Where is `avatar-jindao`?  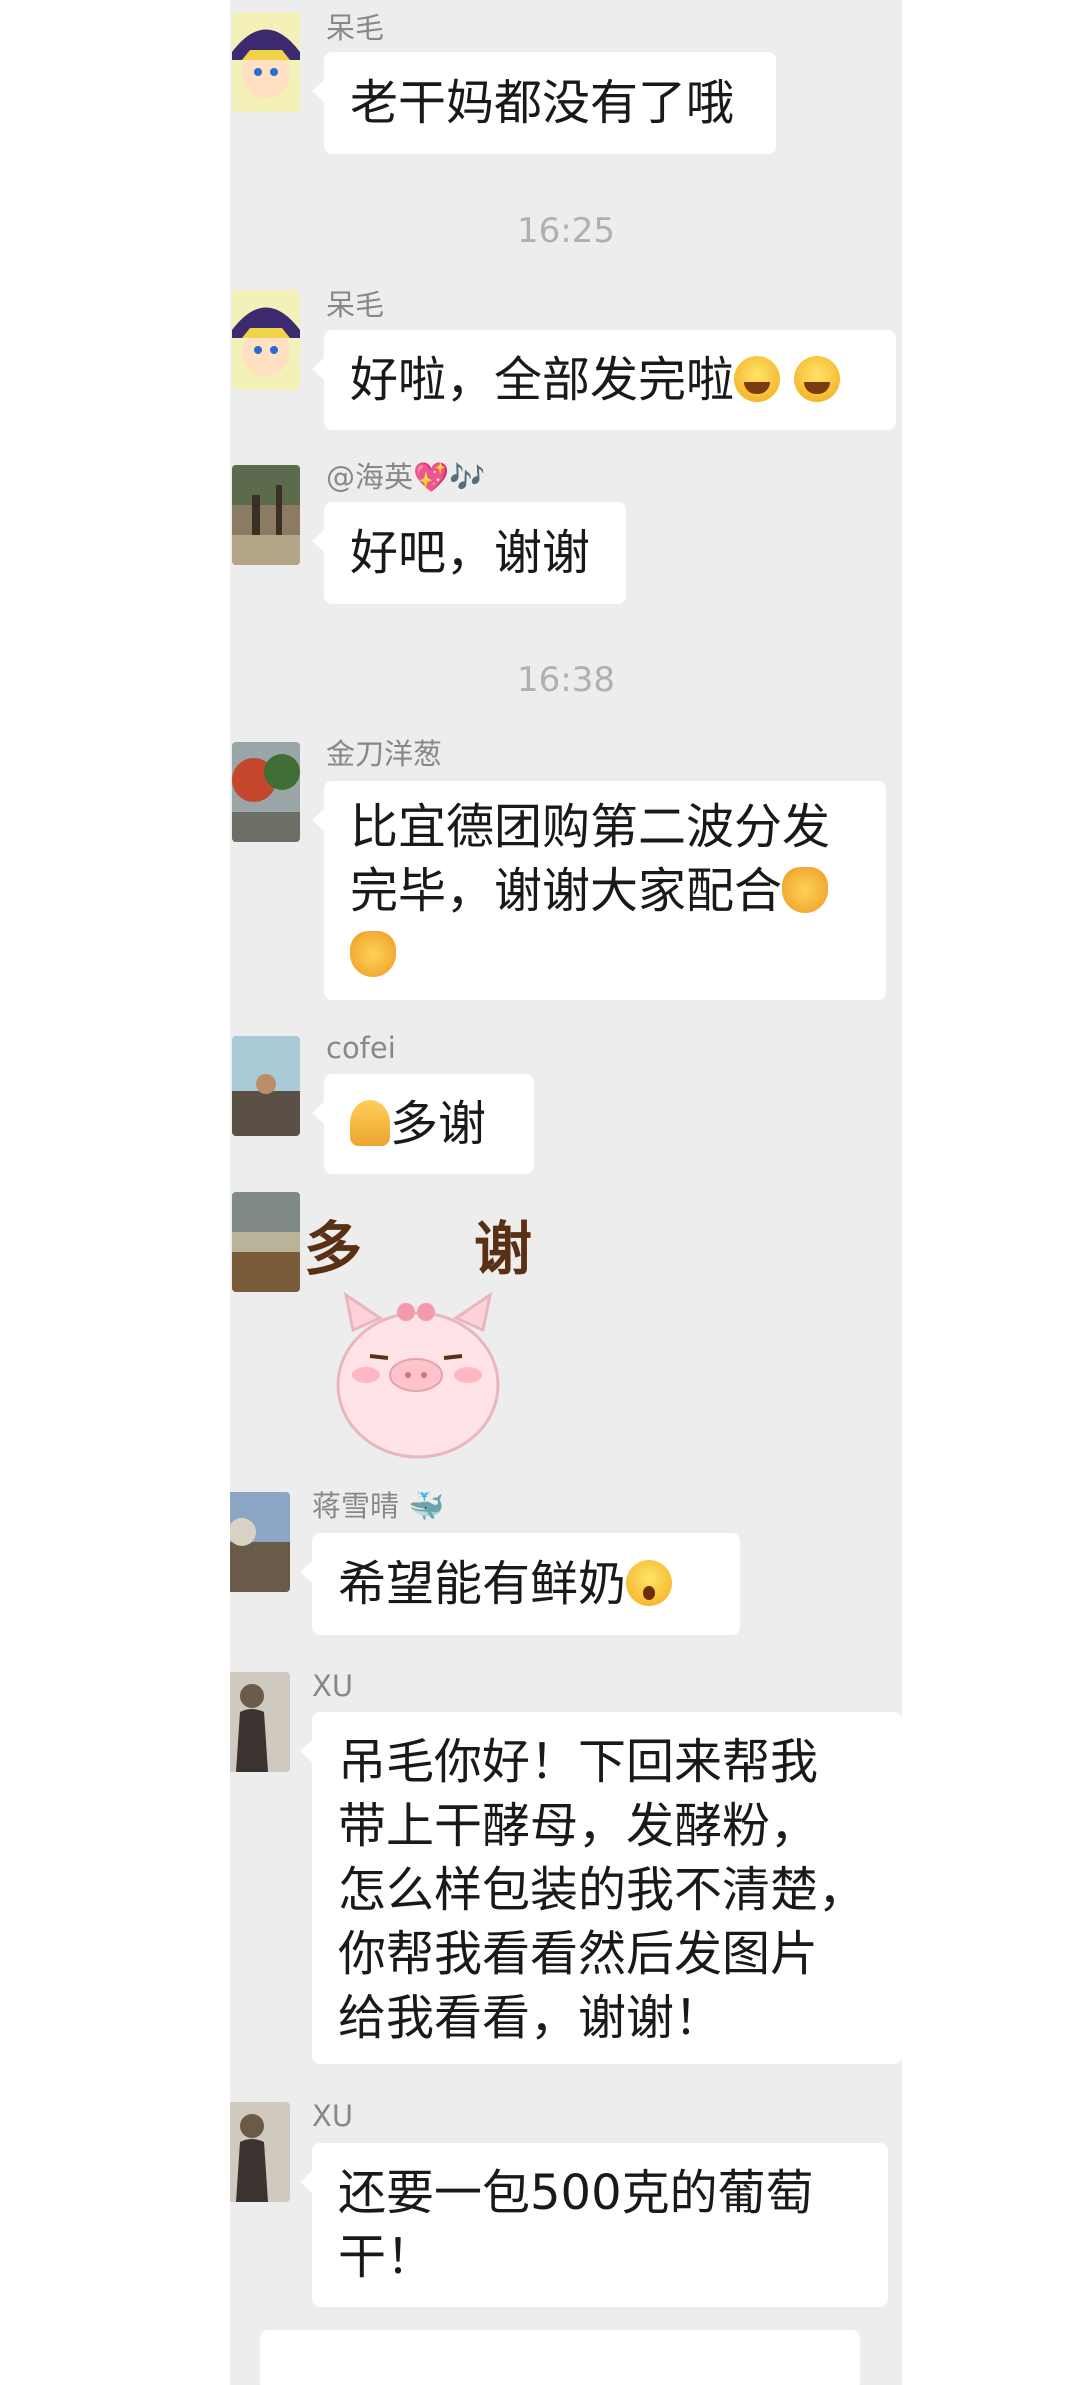
avatar-jindao is located at coordinates (266, 792).